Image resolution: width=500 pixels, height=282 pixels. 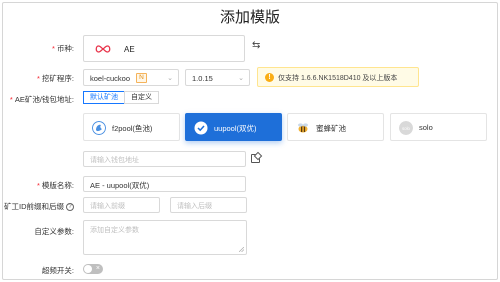 I want to click on pool-card-uupool: uupool(双优), so click(x=233, y=127).